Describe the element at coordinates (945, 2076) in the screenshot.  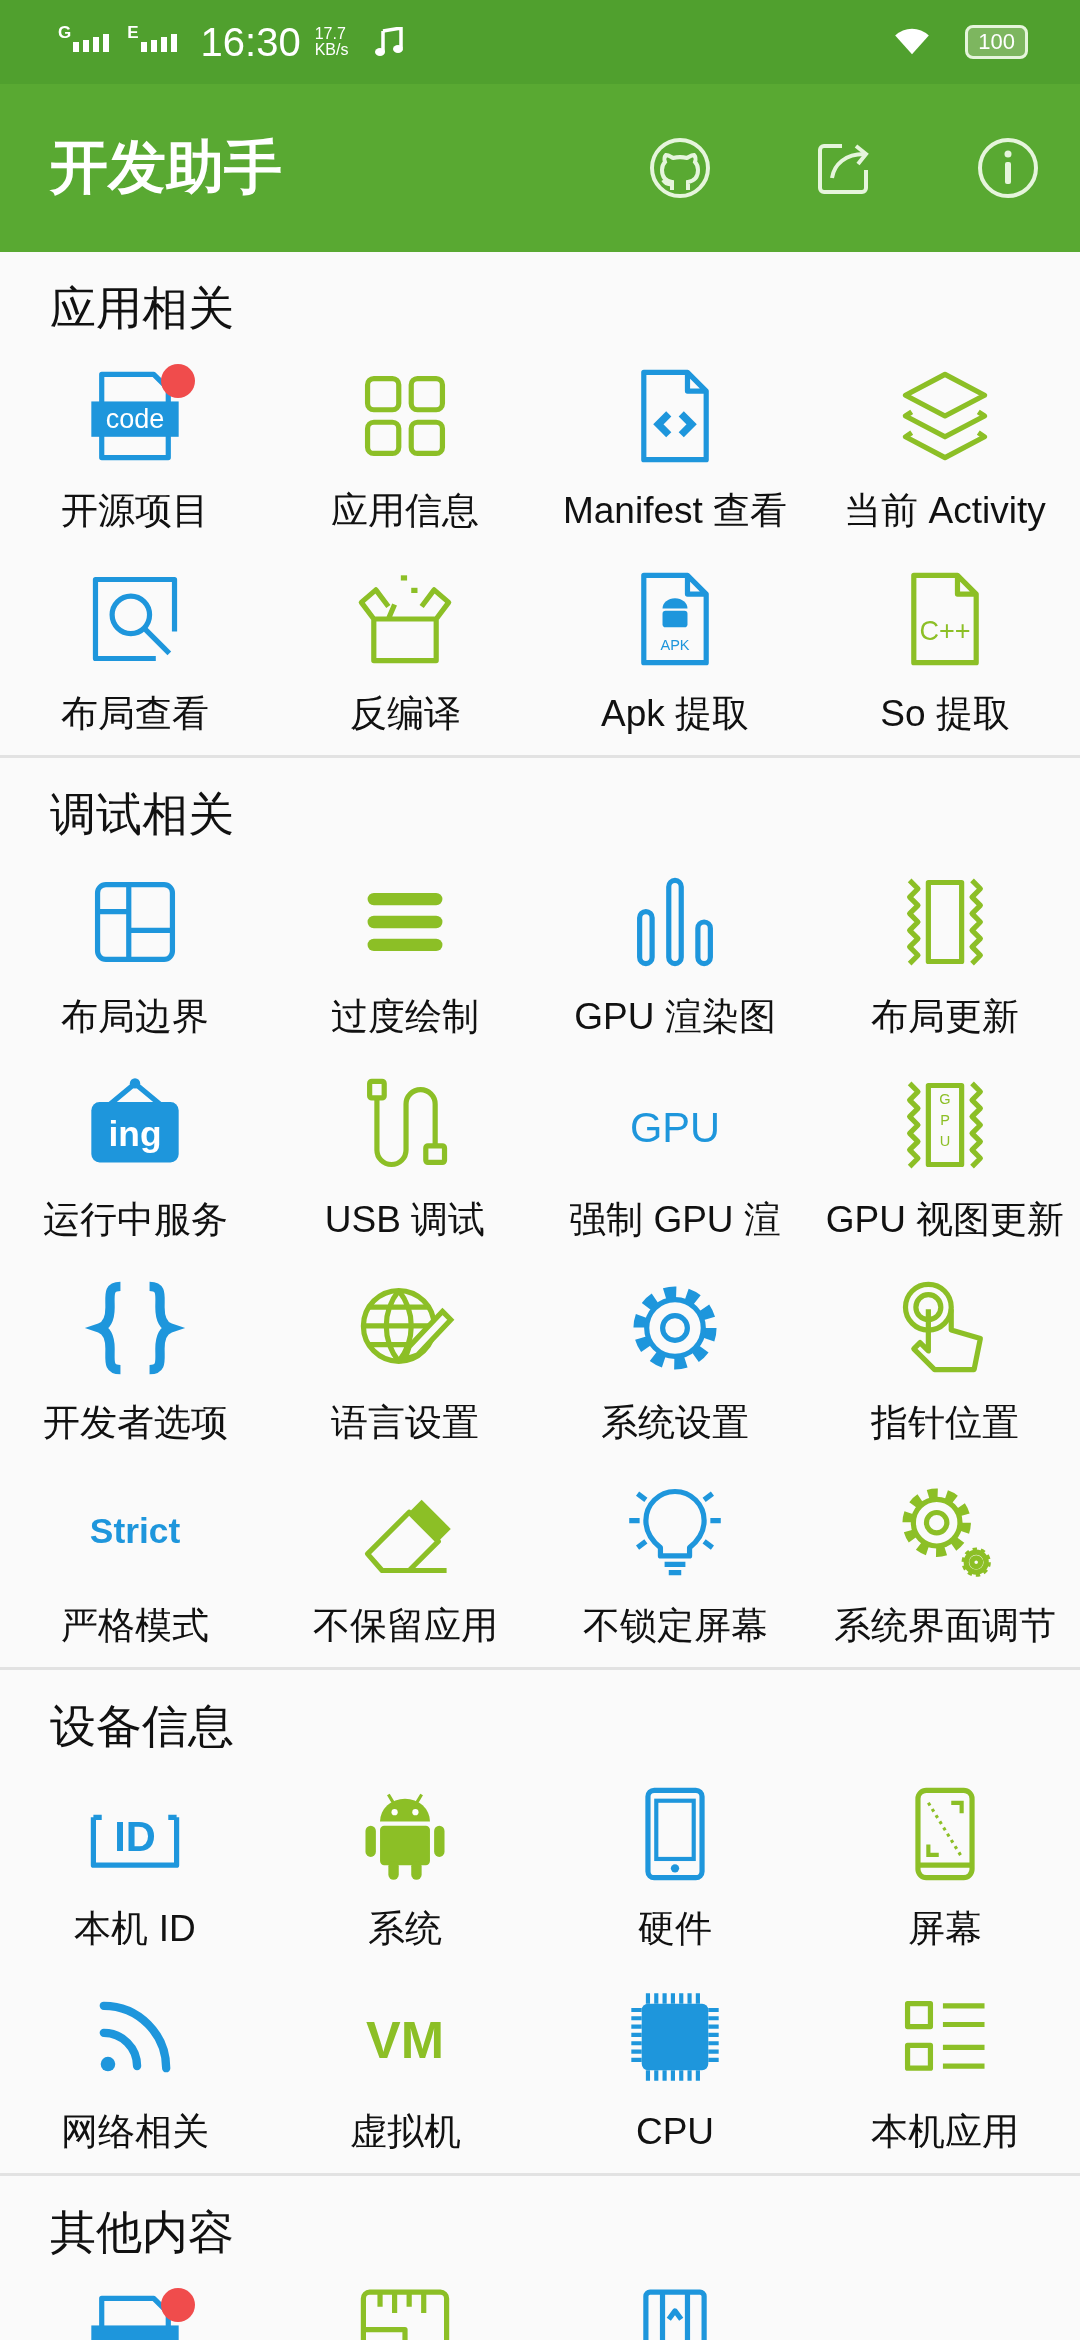
I see `tool-button: 本机应用` at that location.